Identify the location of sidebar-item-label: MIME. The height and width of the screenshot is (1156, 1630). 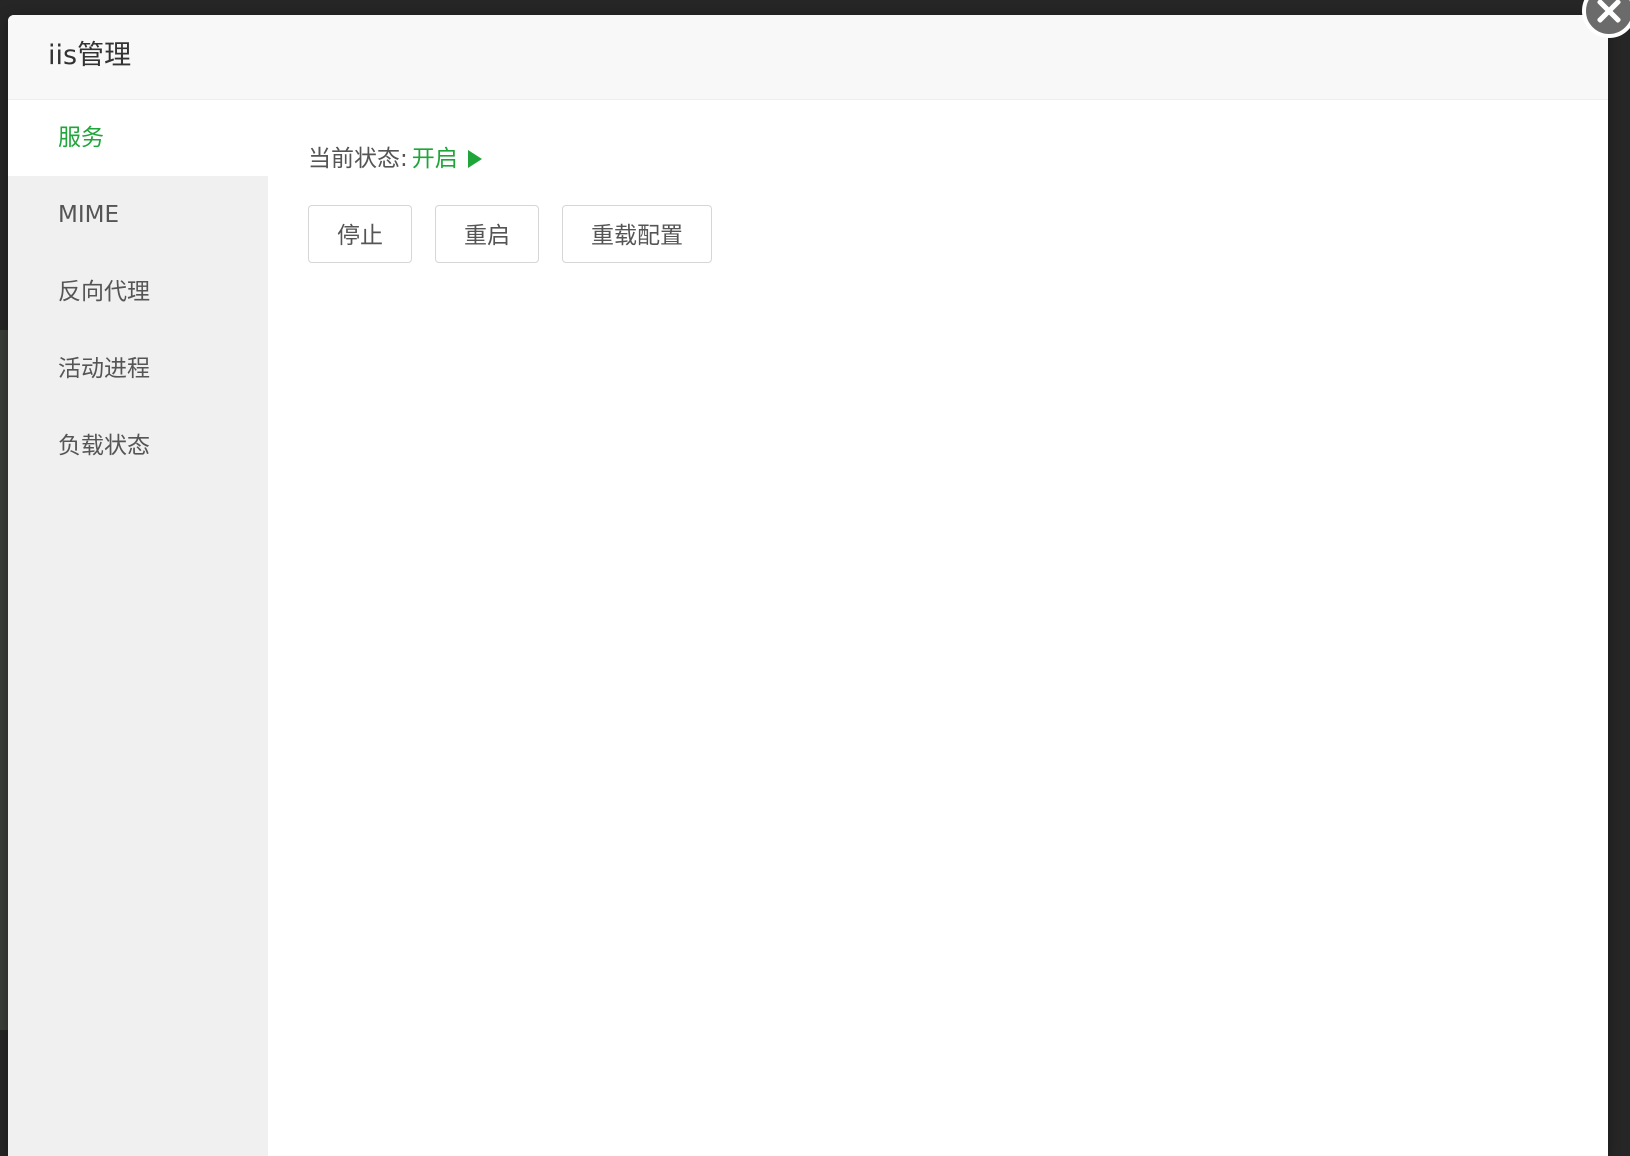
(89, 215).